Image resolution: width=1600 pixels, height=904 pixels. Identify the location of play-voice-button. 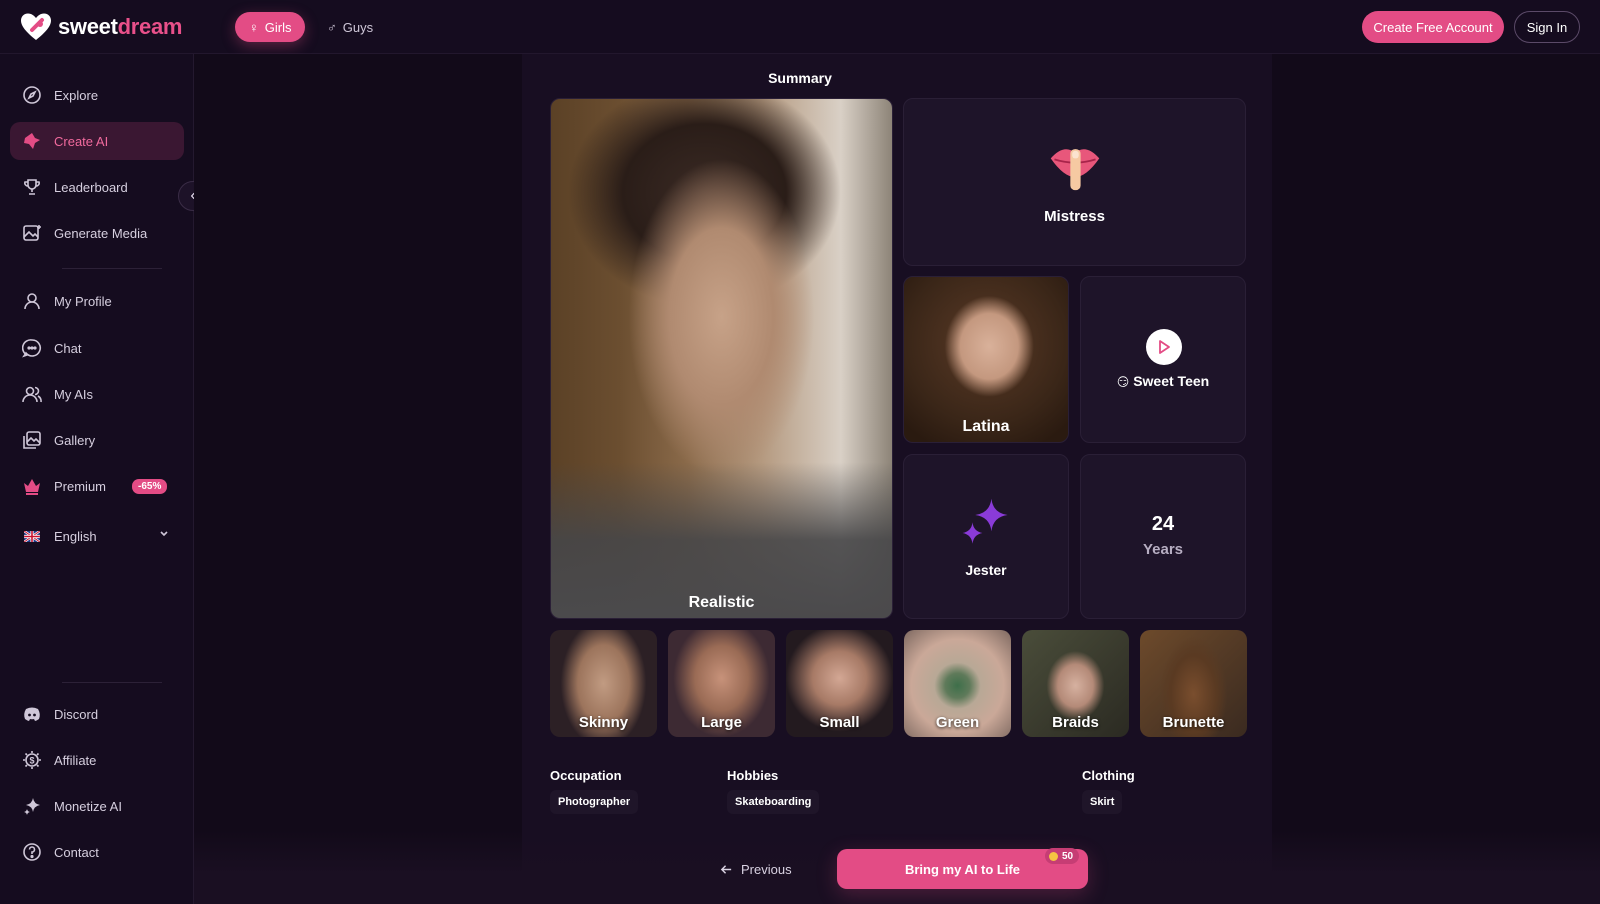
(1164, 347).